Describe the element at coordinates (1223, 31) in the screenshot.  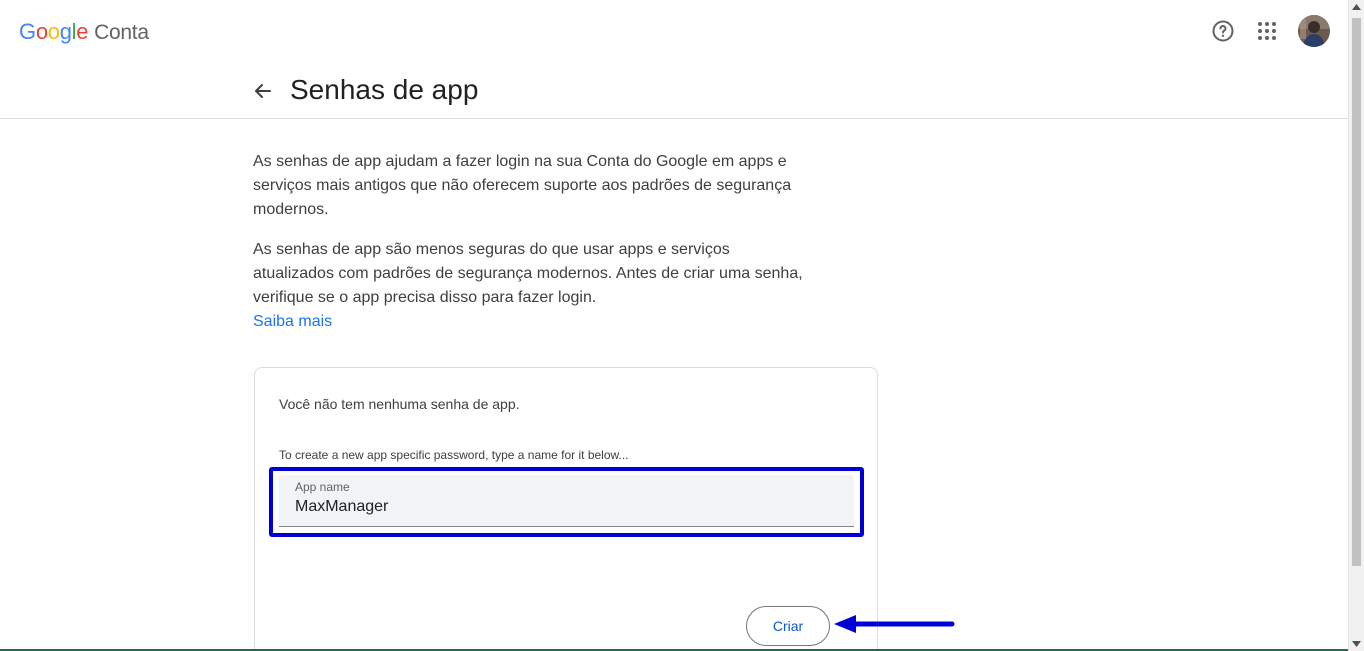
I see `help-icon` at that location.